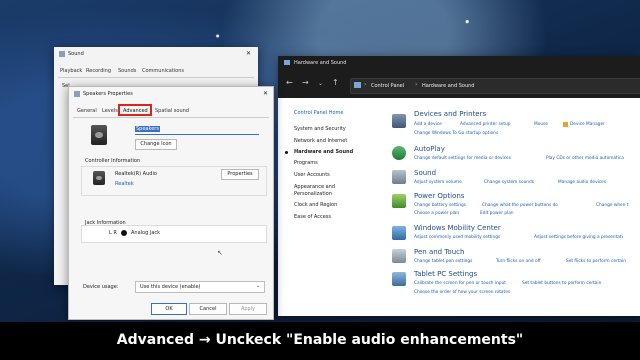  What do you see at coordinates (485, 124) in the screenshot?
I see `link-advanced-printer-setup: Advanced printer setup` at bounding box center [485, 124].